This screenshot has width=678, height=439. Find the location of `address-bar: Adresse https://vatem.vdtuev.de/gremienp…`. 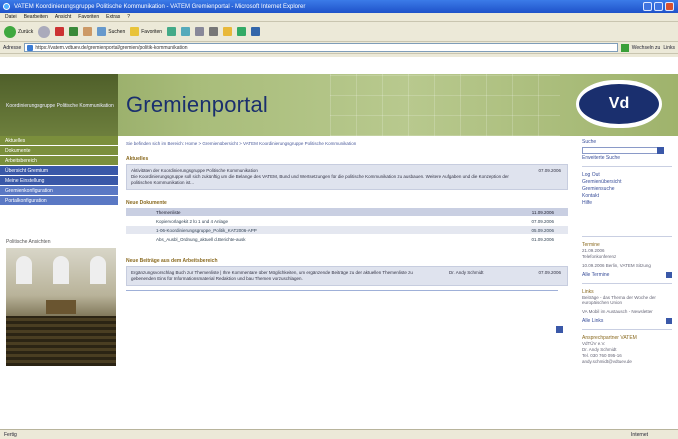

address-bar: Adresse https://vatem.vdtuev.de/gremienp… is located at coordinates (339, 48).